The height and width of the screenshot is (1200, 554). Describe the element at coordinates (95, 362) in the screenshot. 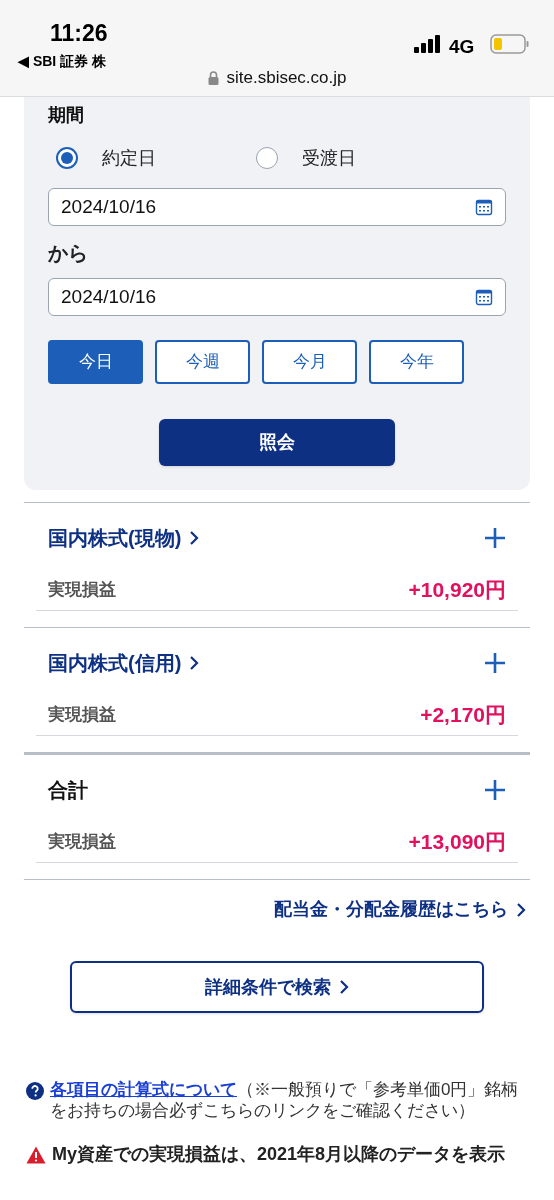

I see `quick-date-button: 今日` at that location.